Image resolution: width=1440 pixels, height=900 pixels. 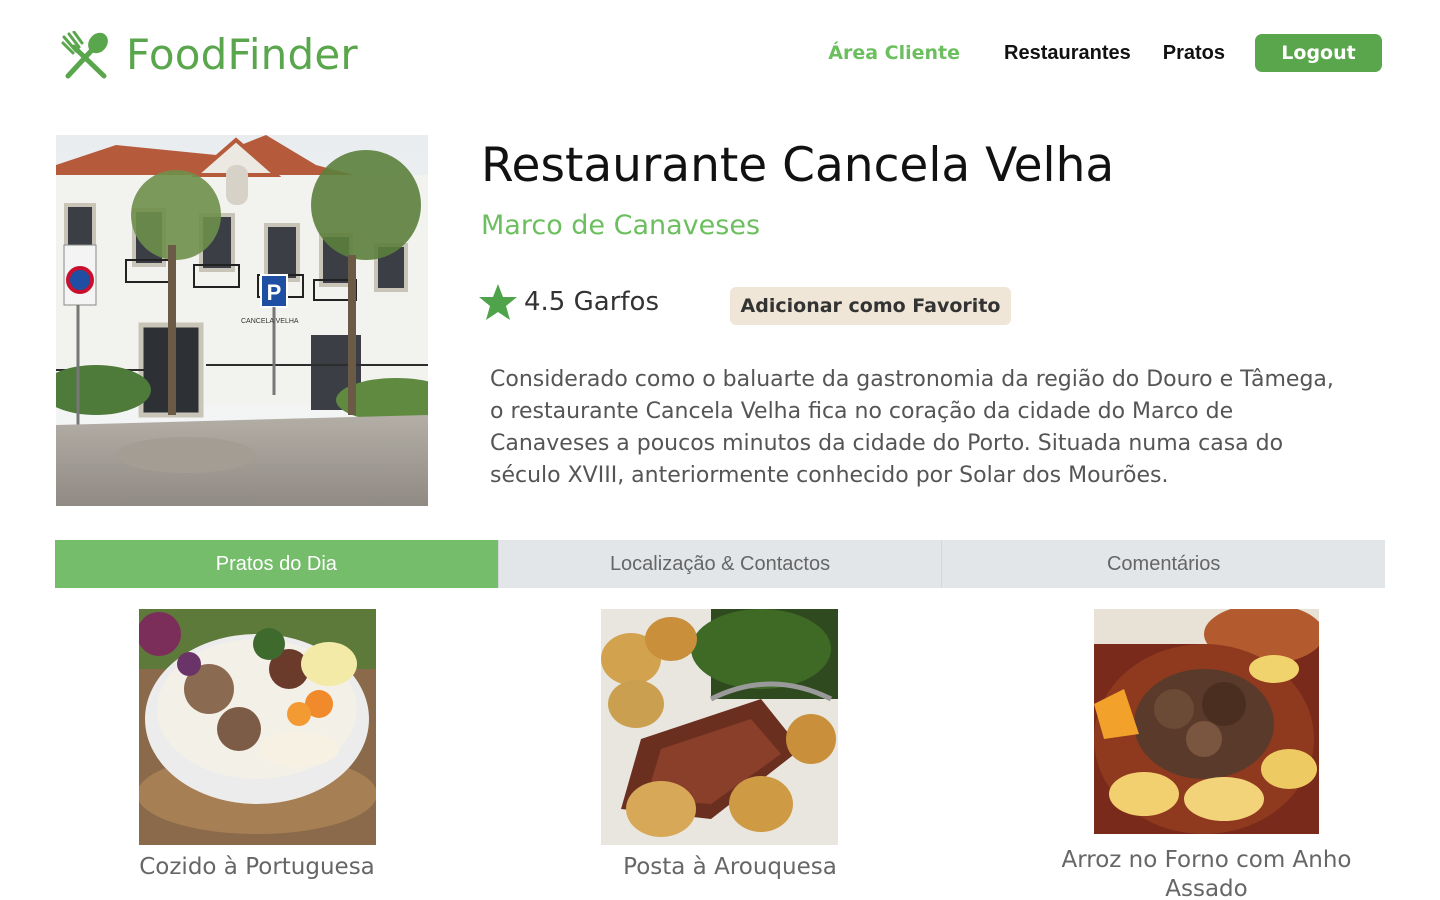 I want to click on rating-value: 4.5 Garfos, so click(x=591, y=302).